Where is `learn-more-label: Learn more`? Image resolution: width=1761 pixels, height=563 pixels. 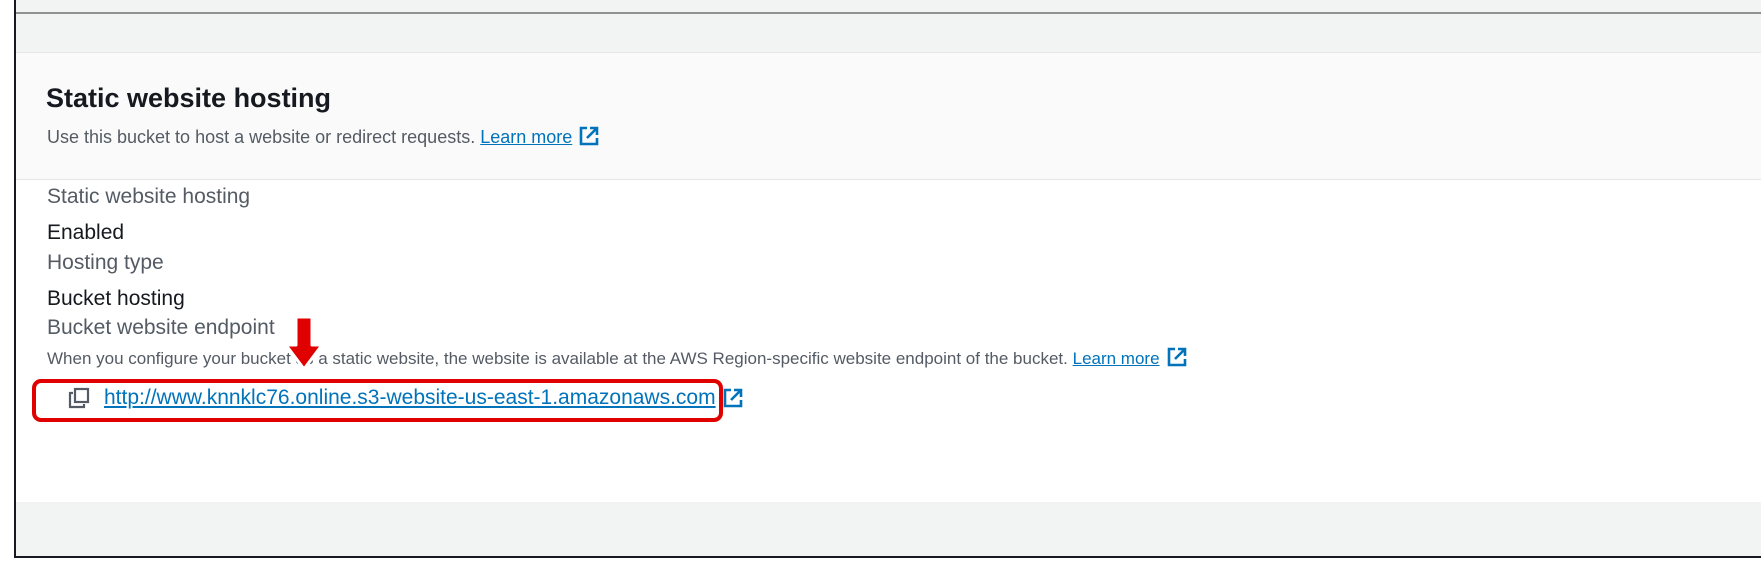 learn-more-label: Learn more is located at coordinates (526, 137).